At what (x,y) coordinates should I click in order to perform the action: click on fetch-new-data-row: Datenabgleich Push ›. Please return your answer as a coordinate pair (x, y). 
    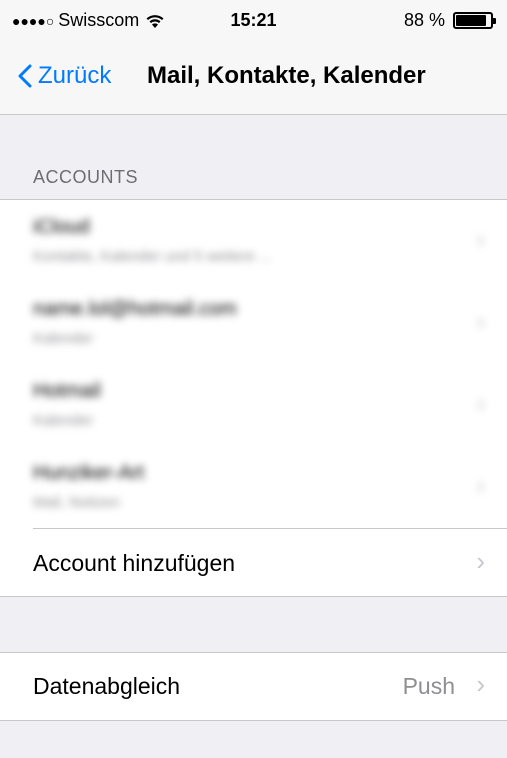
    Looking at the image, I should click on (253, 686).